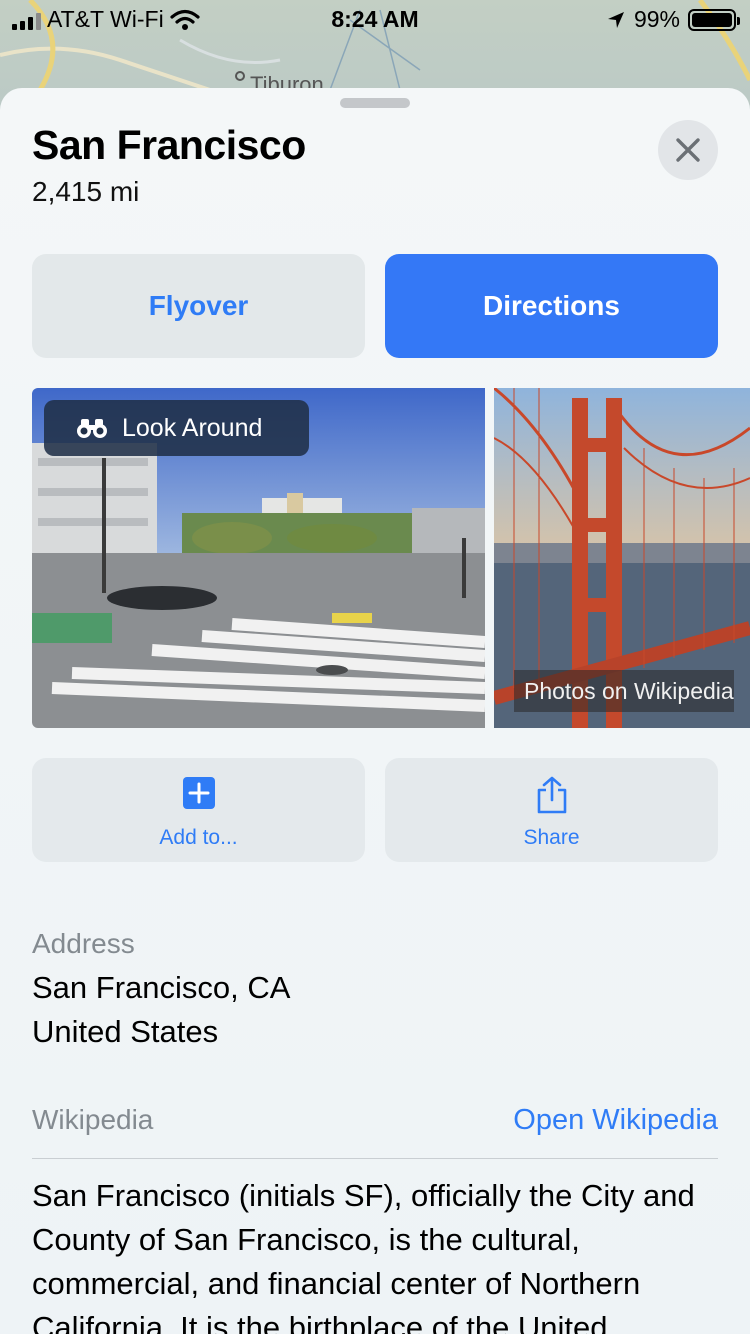  What do you see at coordinates (92, 428) in the screenshot?
I see `binoculars-icon` at bounding box center [92, 428].